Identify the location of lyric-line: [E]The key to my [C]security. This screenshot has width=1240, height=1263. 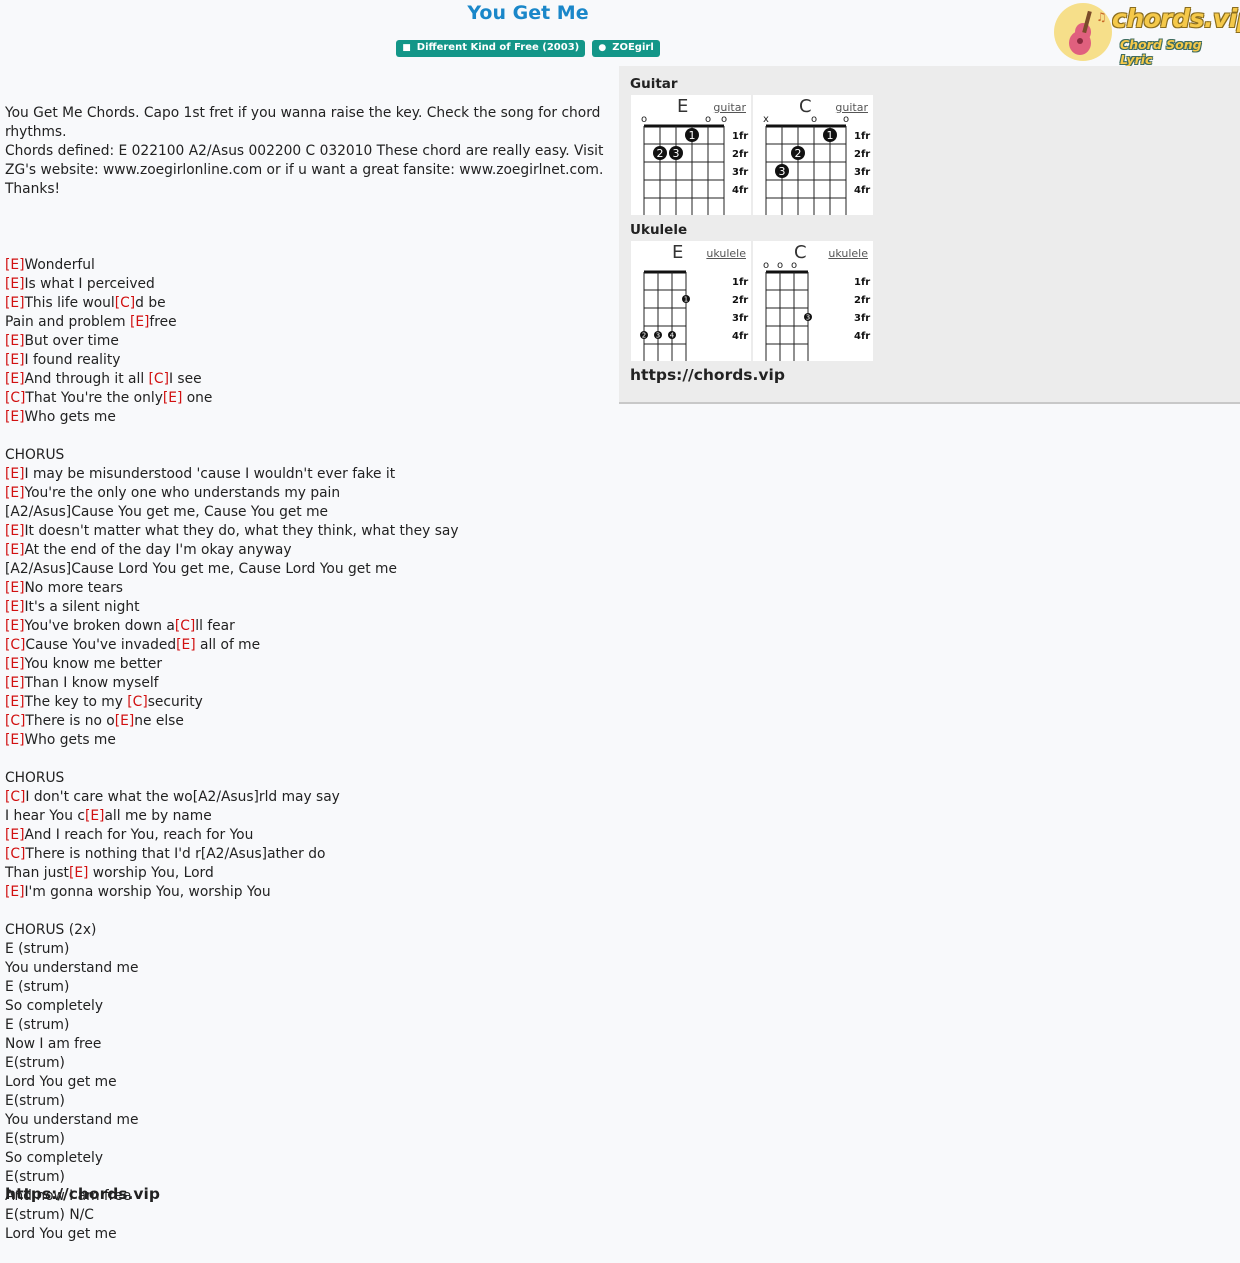
(104, 702).